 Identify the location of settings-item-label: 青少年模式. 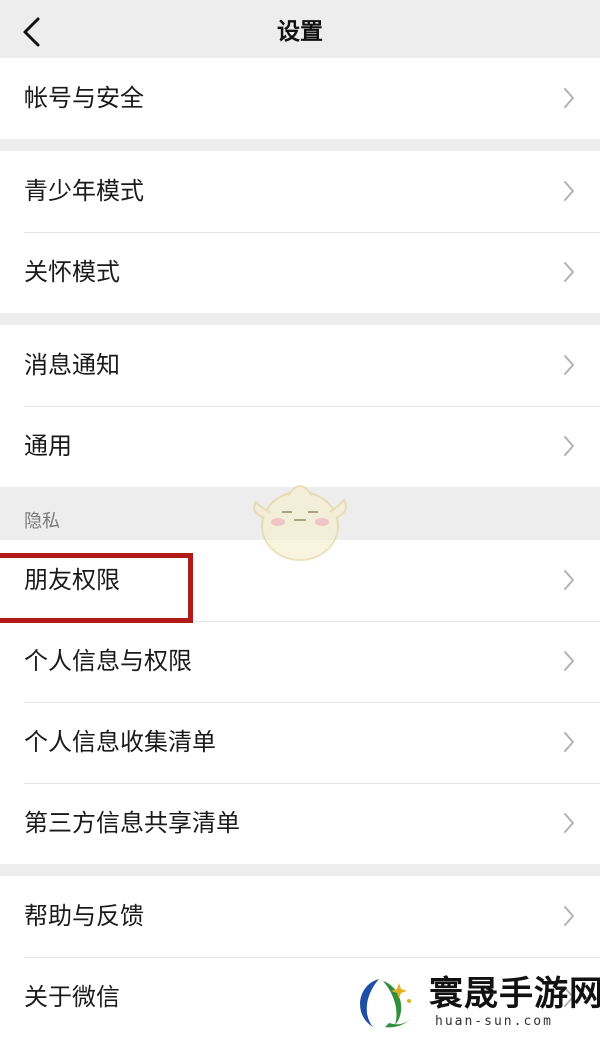
(84, 191).